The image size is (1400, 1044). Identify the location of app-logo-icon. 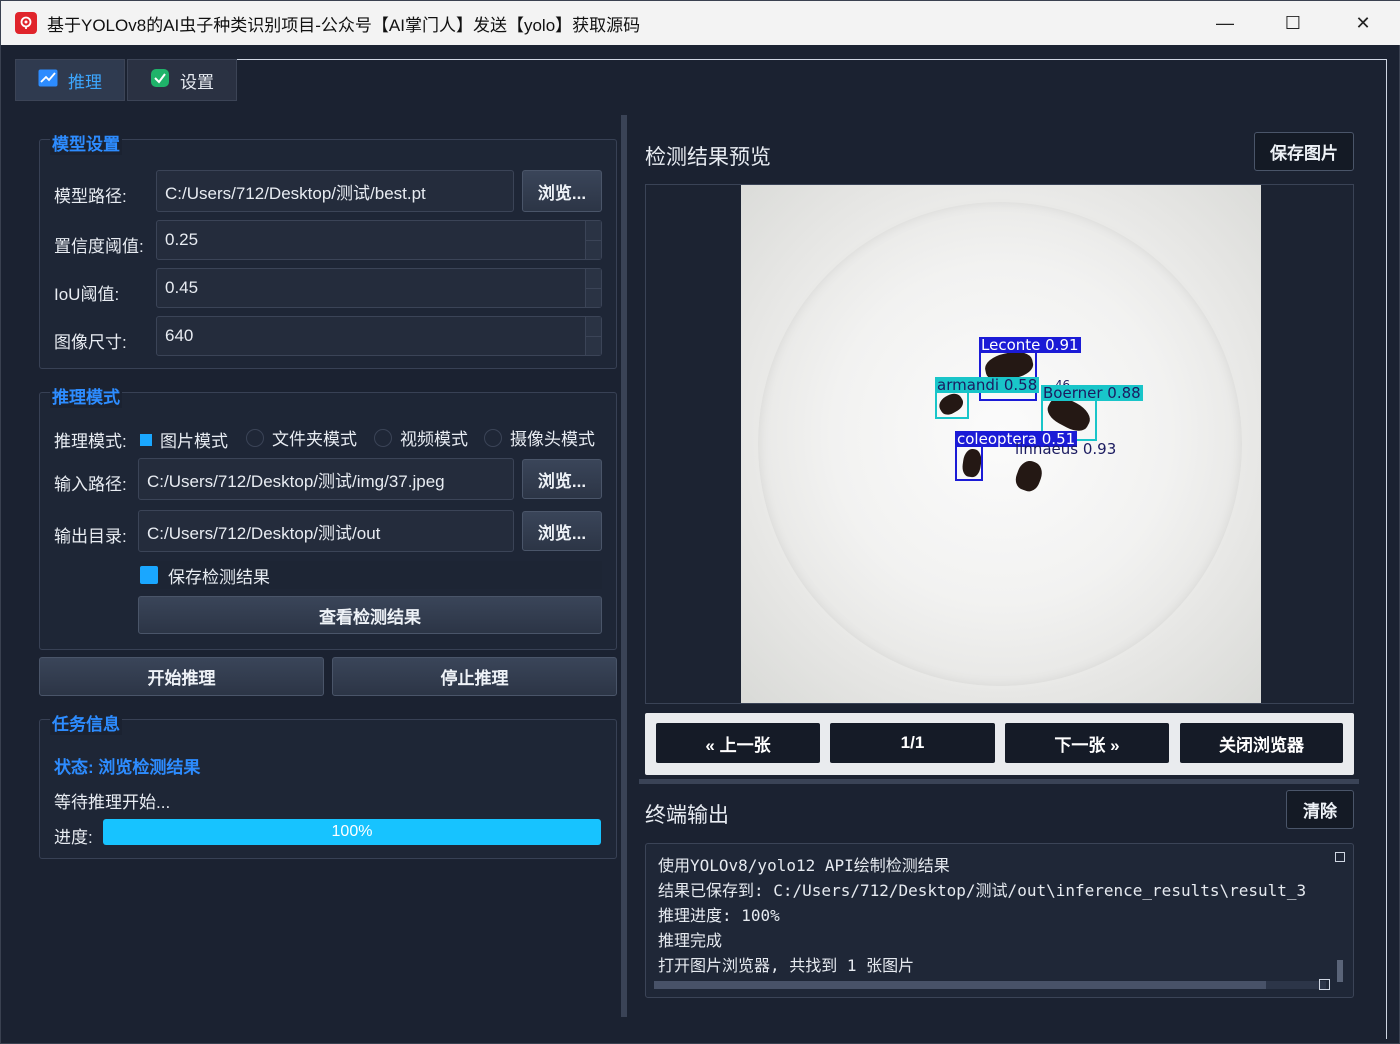
(26, 23).